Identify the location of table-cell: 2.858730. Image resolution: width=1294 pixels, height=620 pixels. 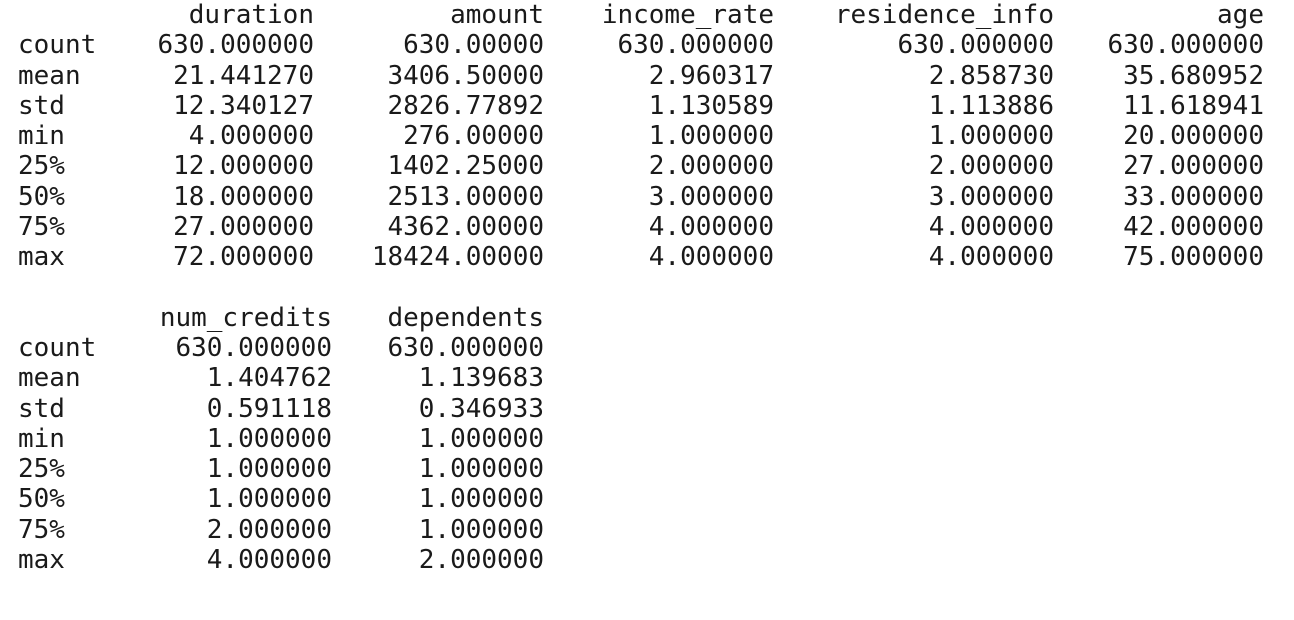
(991, 75).